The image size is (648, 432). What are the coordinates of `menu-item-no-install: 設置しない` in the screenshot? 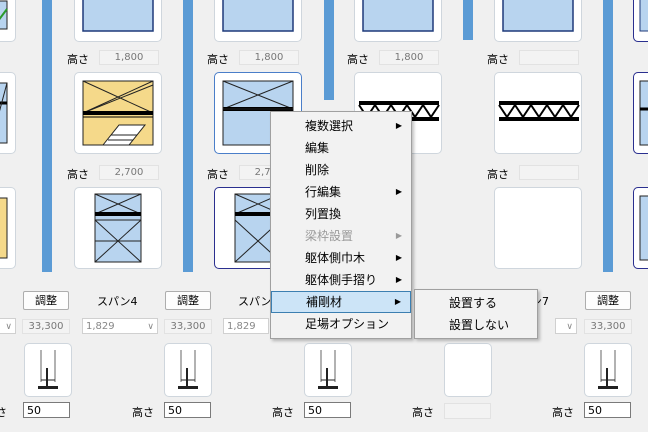 It's located at (476, 325).